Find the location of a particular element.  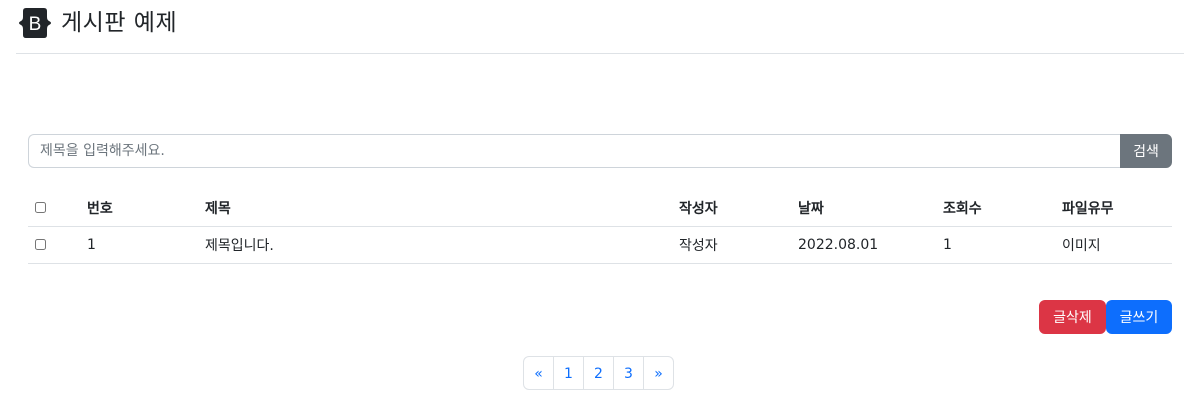

row-date: 2022.08.01 is located at coordinates (870, 245).